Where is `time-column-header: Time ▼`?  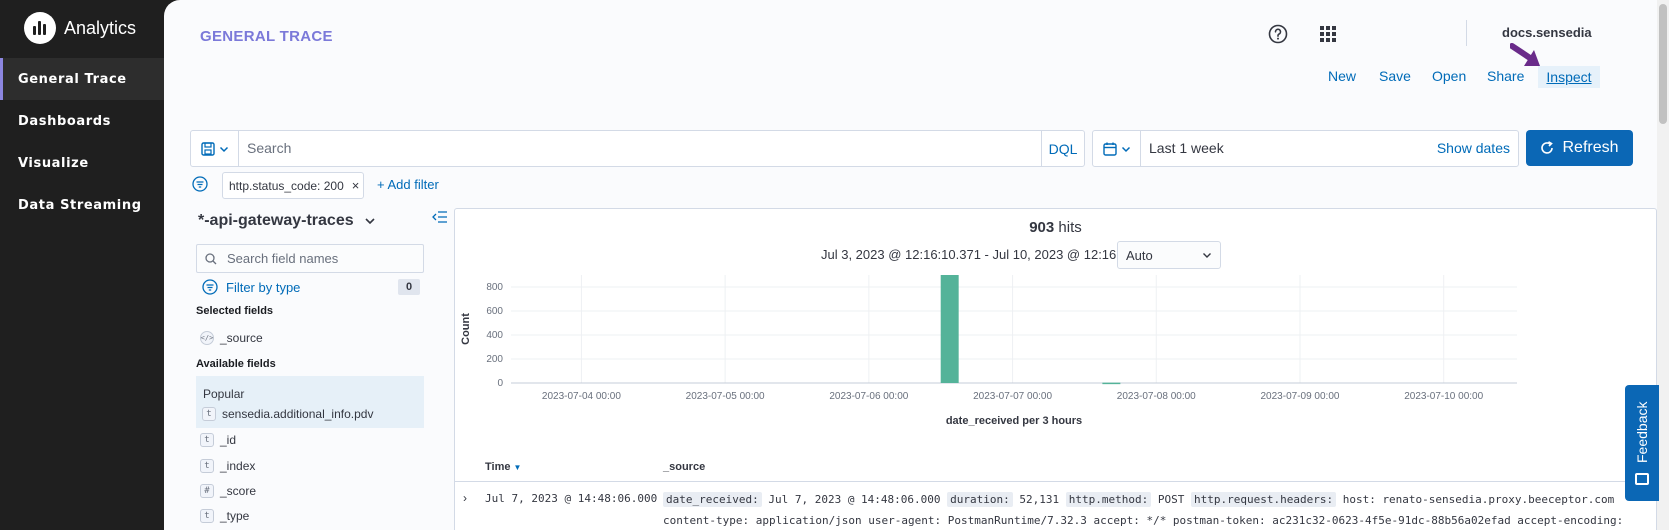
time-column-header: Time ▼ is located at coordinates (503, 467).